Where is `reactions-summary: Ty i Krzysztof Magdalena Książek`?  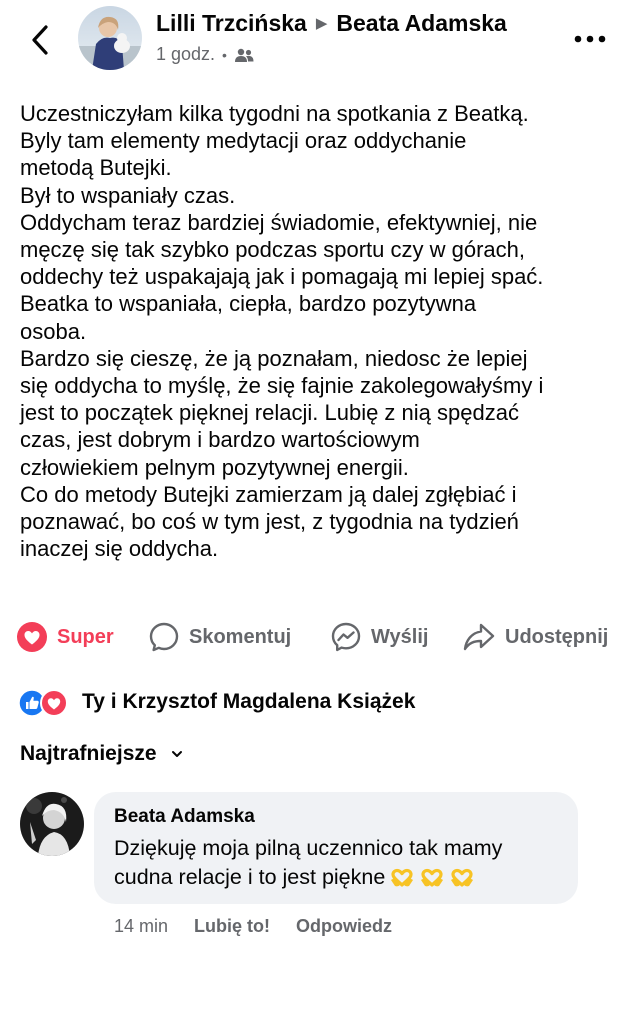
reactions-summary: Ty i Krzysztof Magdalena Książek is located at coordinates (216, 702).